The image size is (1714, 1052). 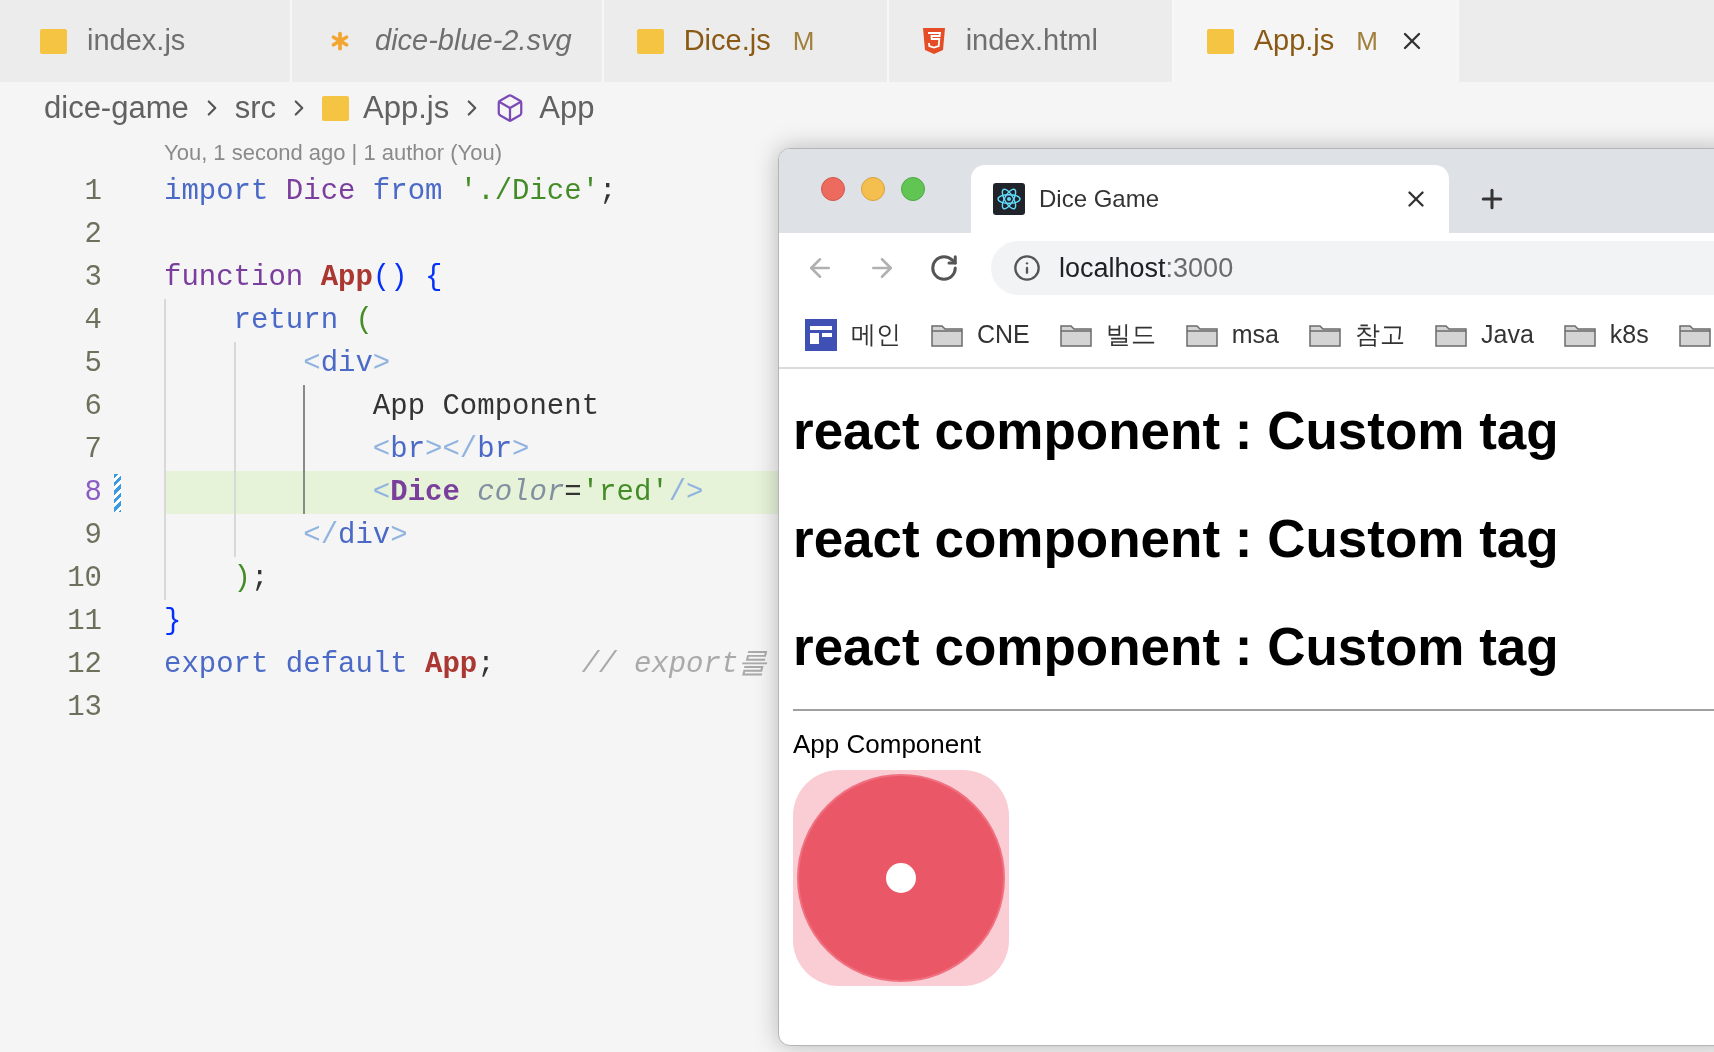 I want to click on line-number: 9, so click(x=92, y=535).